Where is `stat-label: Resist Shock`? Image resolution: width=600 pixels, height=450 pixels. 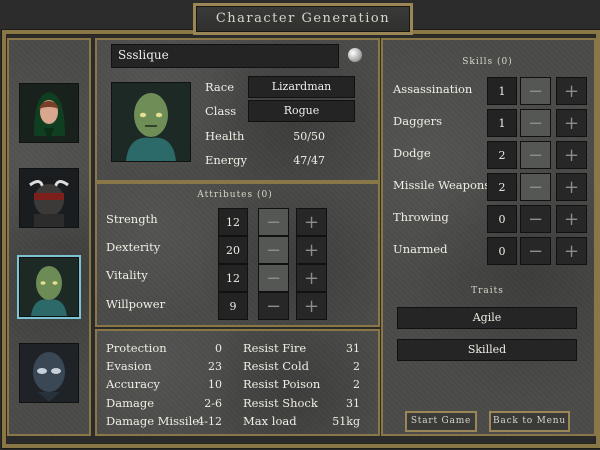
stat-label: Resist Shock is located at coordinates (280, 403).